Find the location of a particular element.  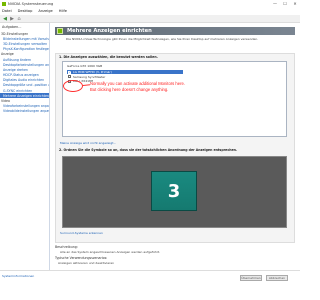

page-title: Mehrere Anzeigen einrichten is located at coordinates (109, 31).